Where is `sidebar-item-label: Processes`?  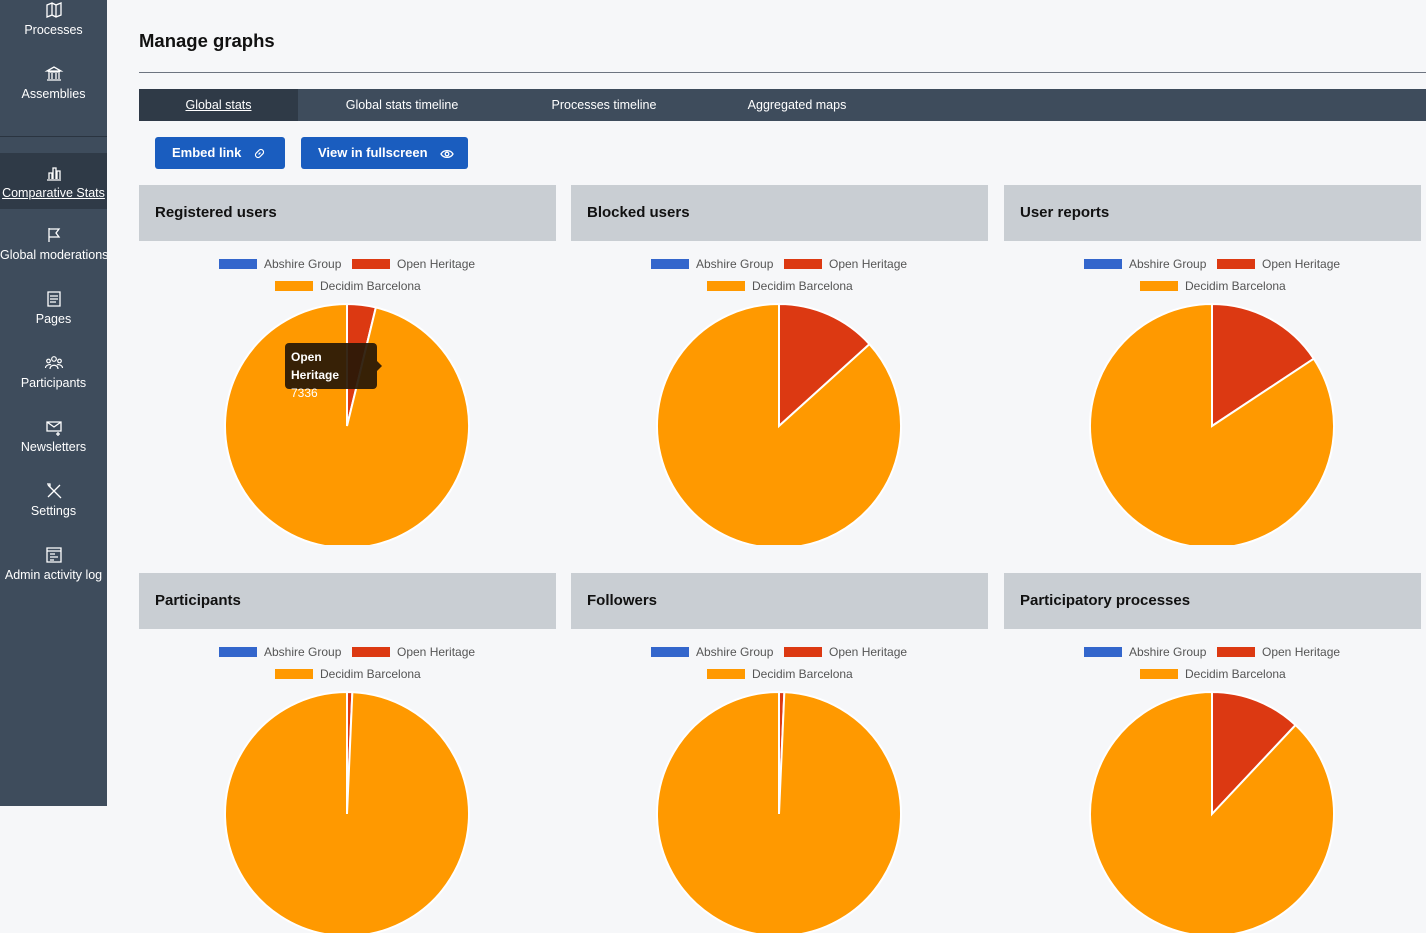
sidebar-item-label: Processes is located at coordinates (53, 30).